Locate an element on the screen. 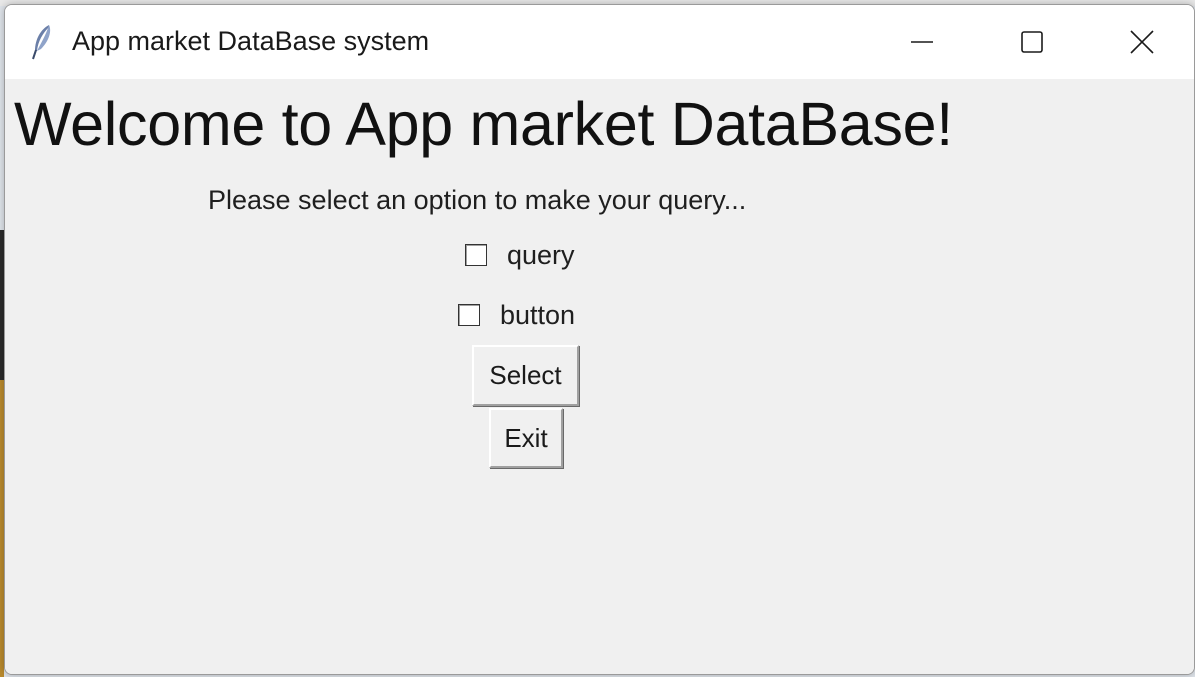 The width and height of the screenshot is (1195, 677). option-button: button is located at coordinates (516, 315).